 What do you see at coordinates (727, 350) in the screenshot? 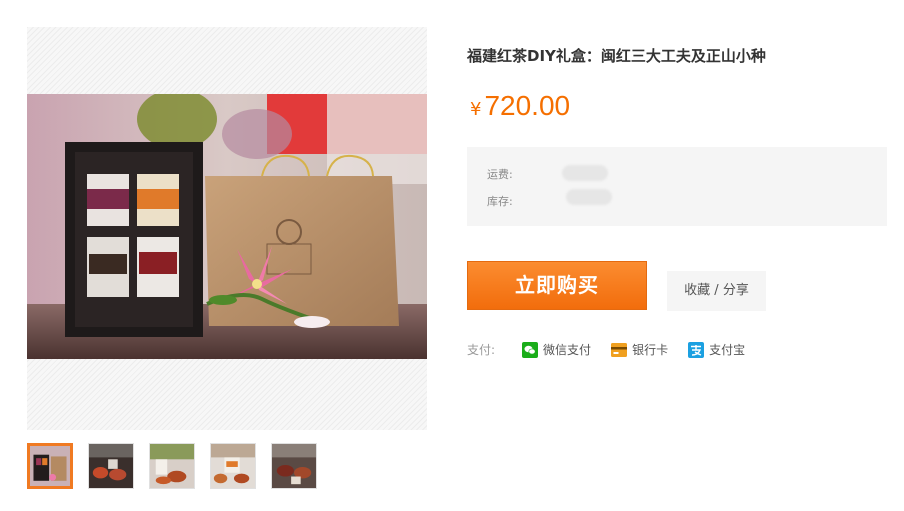
I see `alipay-label: 支付宝` at bounding box center [727, 350].